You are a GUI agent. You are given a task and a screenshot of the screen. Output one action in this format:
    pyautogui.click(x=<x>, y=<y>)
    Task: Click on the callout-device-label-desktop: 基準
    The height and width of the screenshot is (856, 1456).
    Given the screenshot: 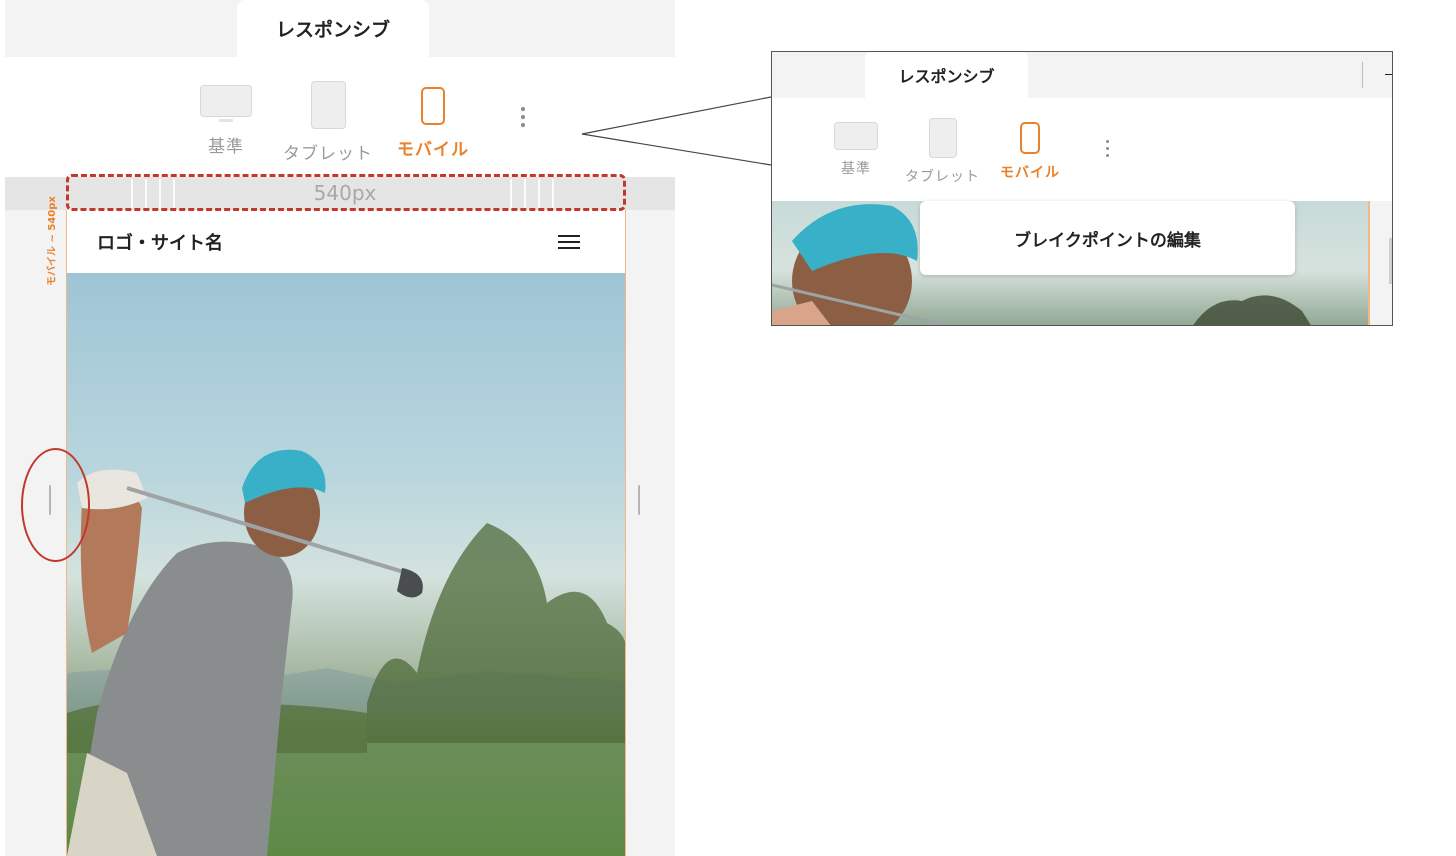 What is the action you would take?
    pyautogui.click(x=856, y=169)
    